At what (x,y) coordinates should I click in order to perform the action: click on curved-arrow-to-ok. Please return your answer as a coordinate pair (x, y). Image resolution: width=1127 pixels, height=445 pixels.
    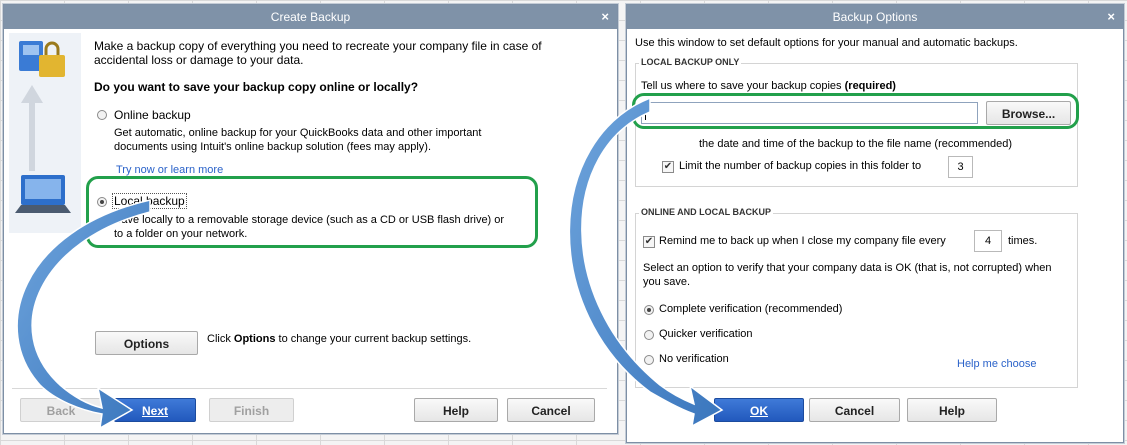
    Looking at the image, I should click on (646, 262).